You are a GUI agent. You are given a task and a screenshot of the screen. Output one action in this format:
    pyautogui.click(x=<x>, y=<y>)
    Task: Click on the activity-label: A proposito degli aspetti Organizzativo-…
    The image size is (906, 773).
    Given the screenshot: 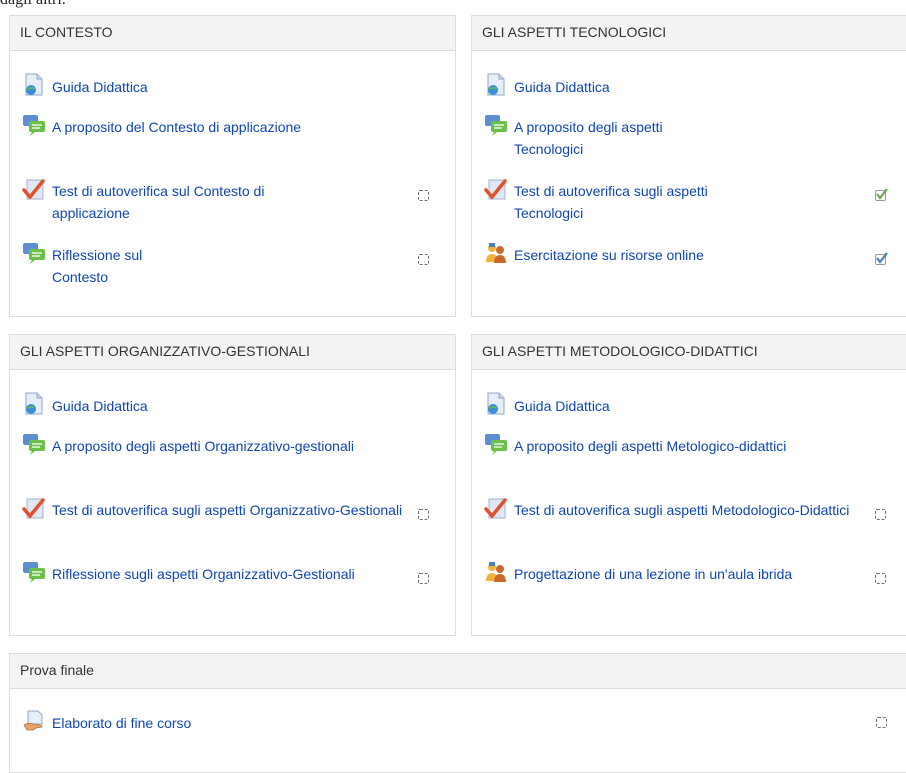 What is the action you would take?
    pyautogui.click(x=203, y=446)
    